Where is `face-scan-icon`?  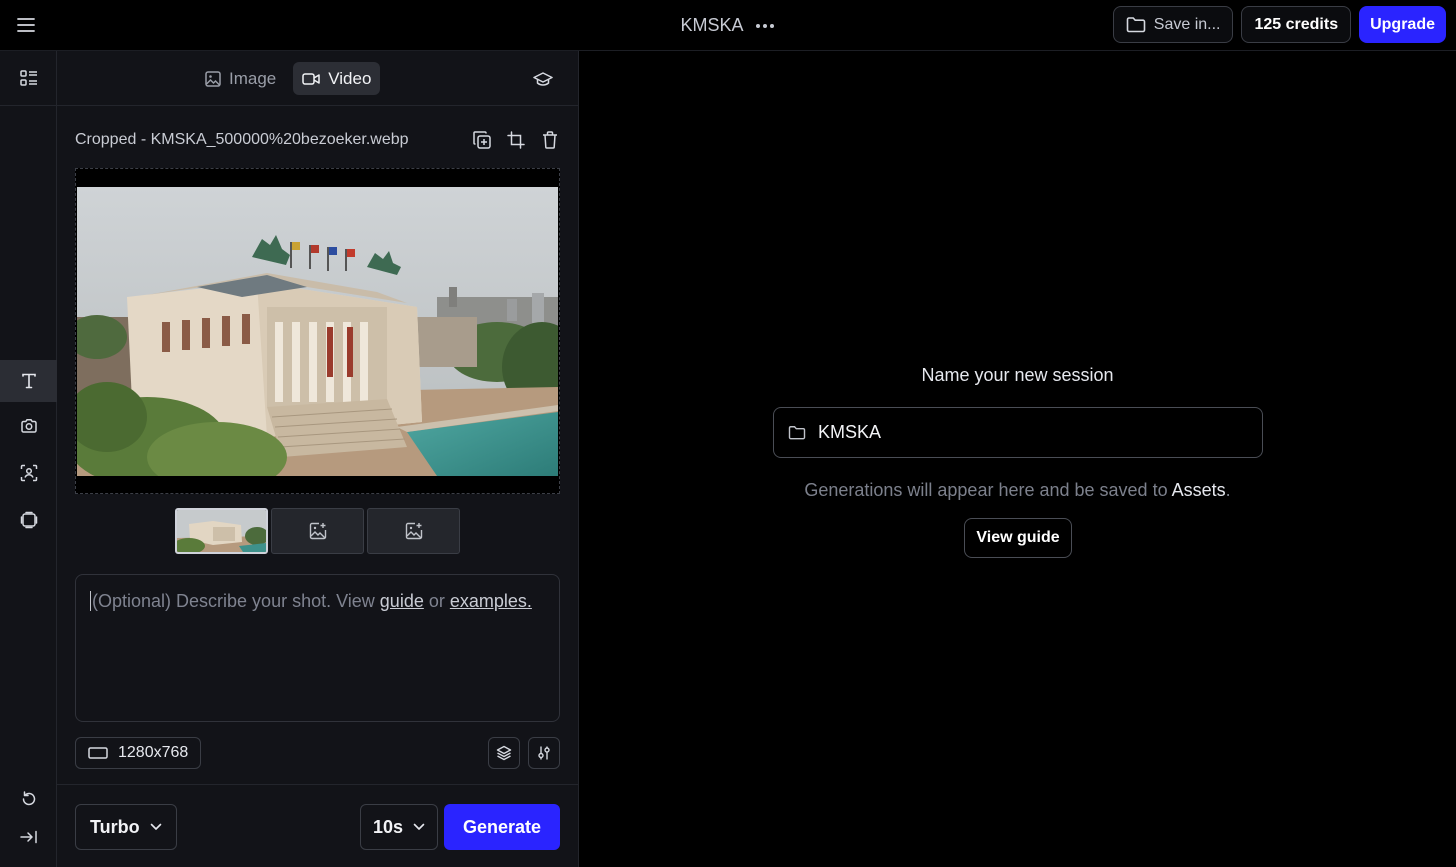
face-scan-icon is located at coordinates (29, 473).